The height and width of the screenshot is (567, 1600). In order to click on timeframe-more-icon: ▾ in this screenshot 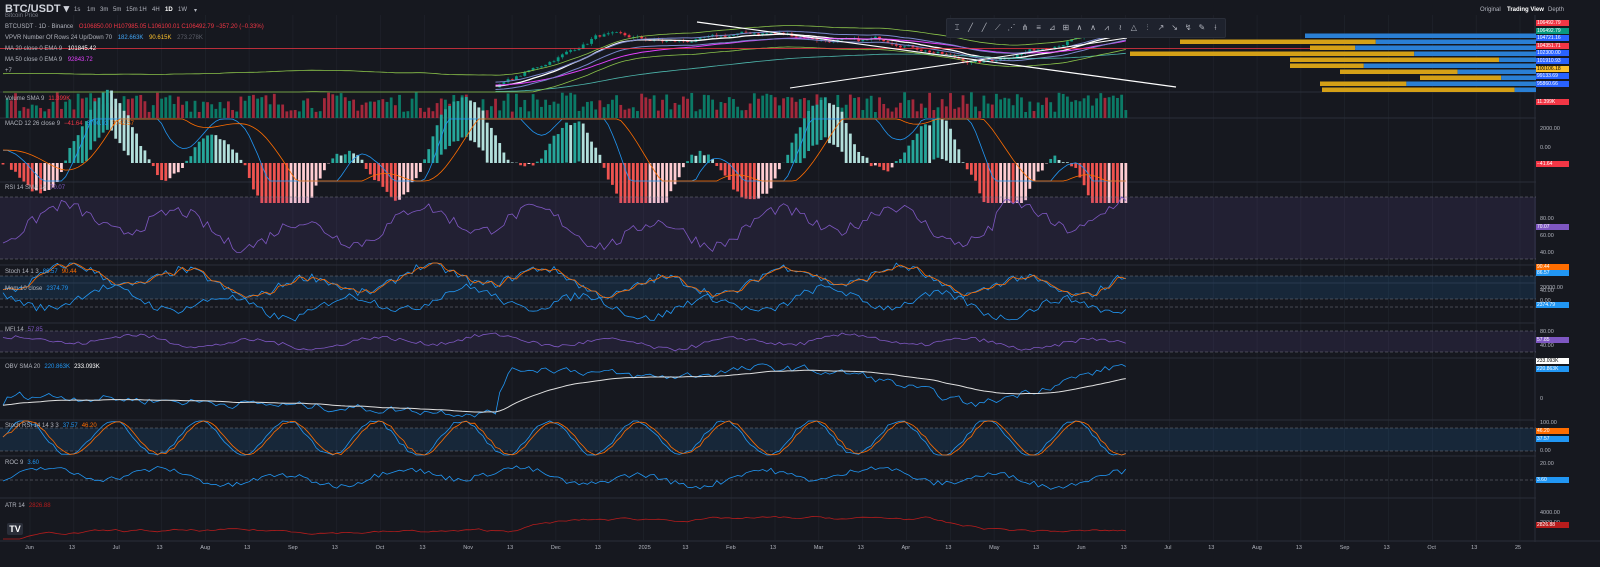, I will do `click(195, 10)`.